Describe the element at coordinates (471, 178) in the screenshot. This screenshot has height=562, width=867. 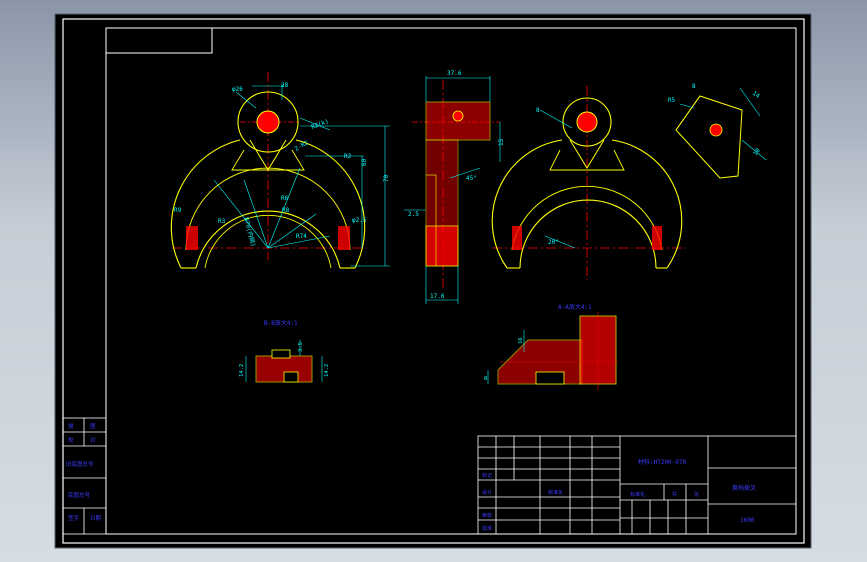
I see `svg-text: 45°` at that location.